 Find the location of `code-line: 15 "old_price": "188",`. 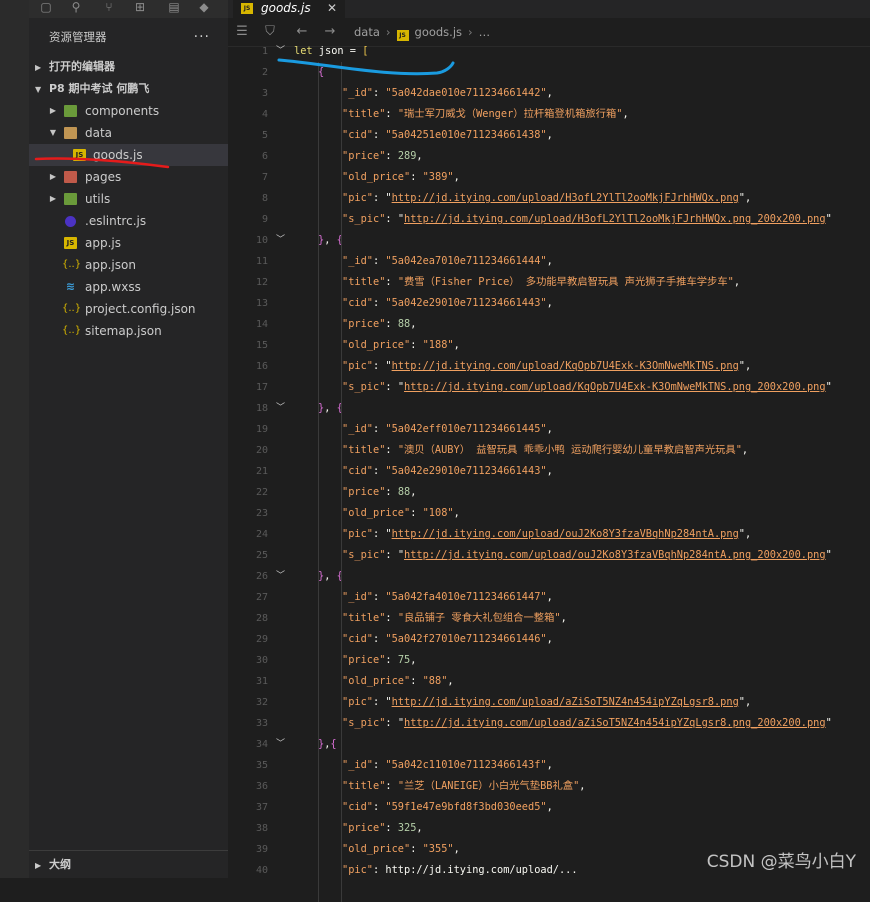

code-line: 15 "old_price": "188", is located at coordinates (549, 345).